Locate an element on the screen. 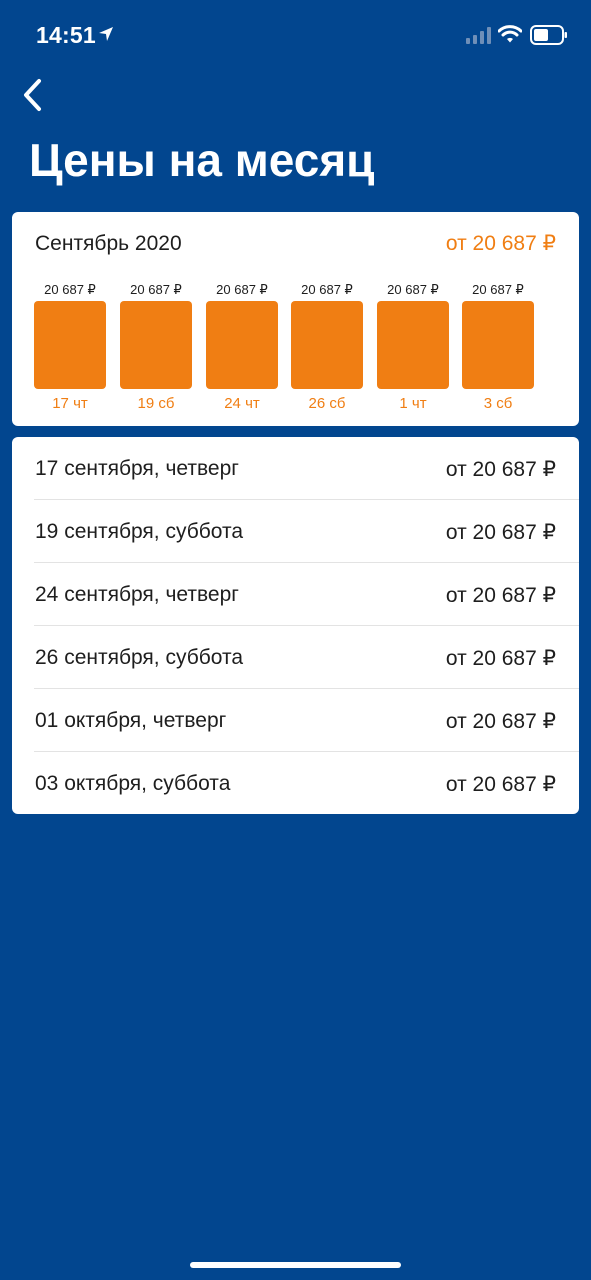  price-bar-item: 20 687 ₽ 3 сб is located at coordinates (498, 349).